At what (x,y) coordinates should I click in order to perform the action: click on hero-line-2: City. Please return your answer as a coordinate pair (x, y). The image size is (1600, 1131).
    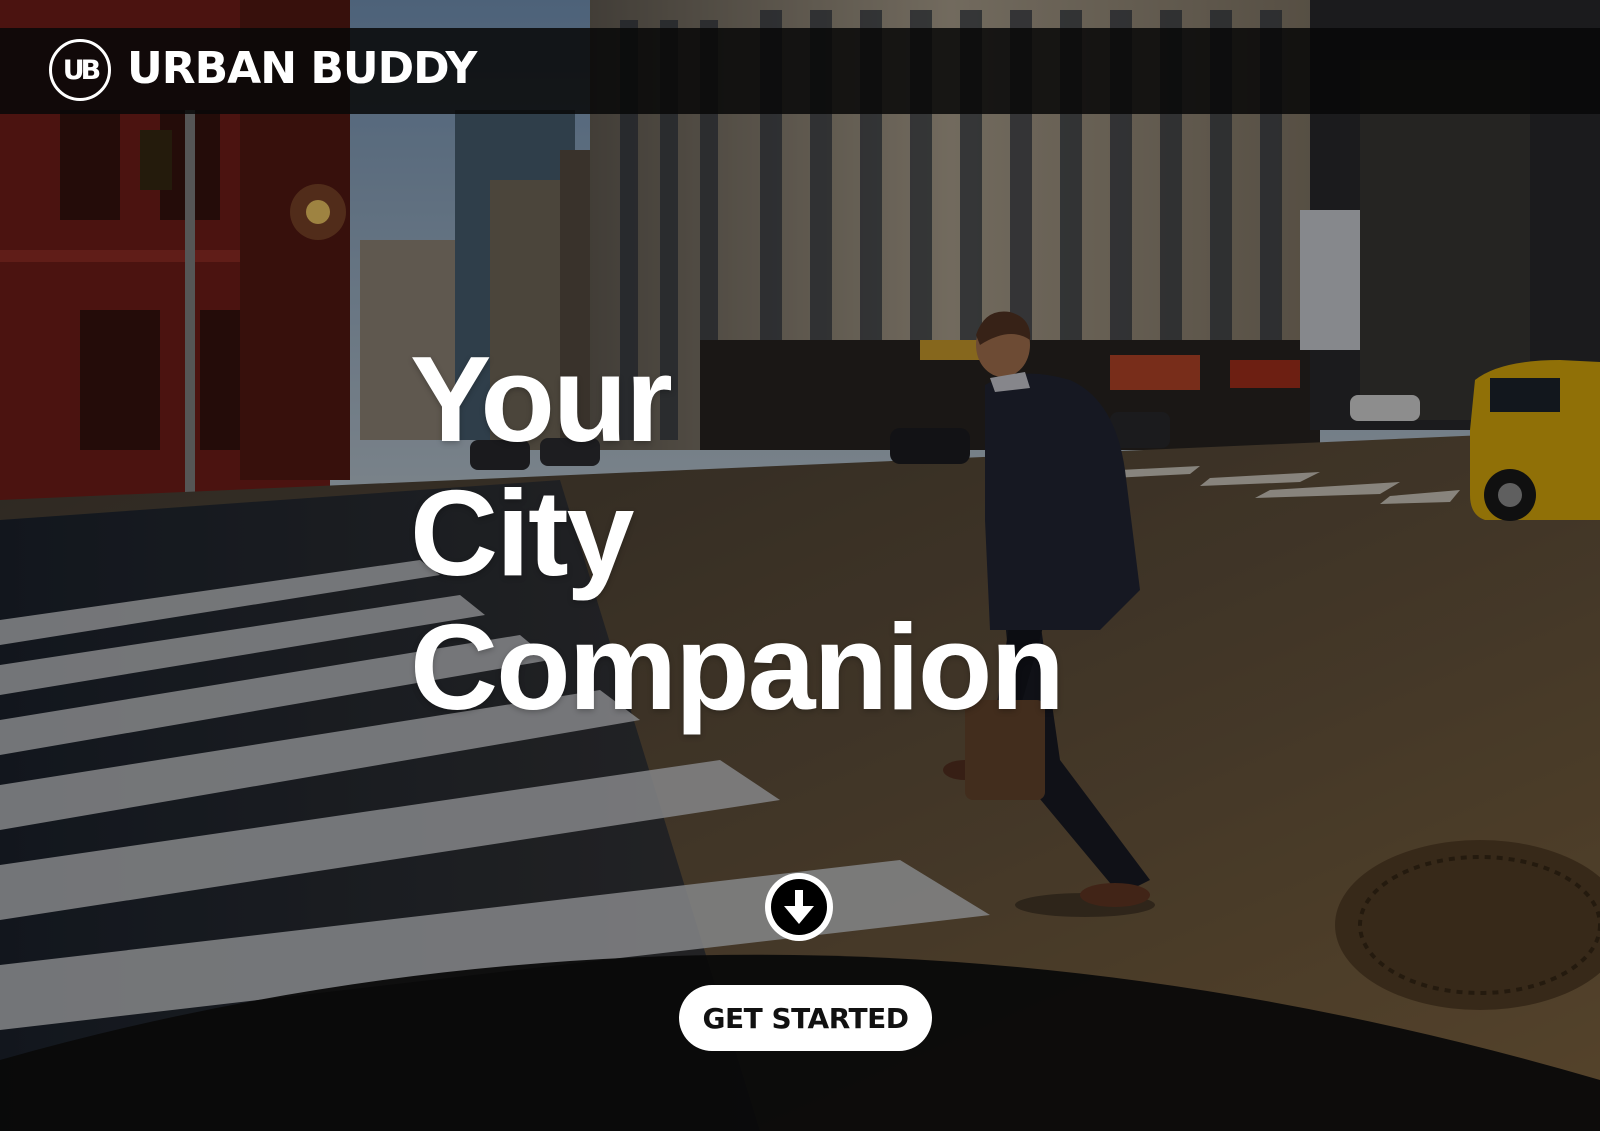
    Looking at the image, I should click on (522, 533).